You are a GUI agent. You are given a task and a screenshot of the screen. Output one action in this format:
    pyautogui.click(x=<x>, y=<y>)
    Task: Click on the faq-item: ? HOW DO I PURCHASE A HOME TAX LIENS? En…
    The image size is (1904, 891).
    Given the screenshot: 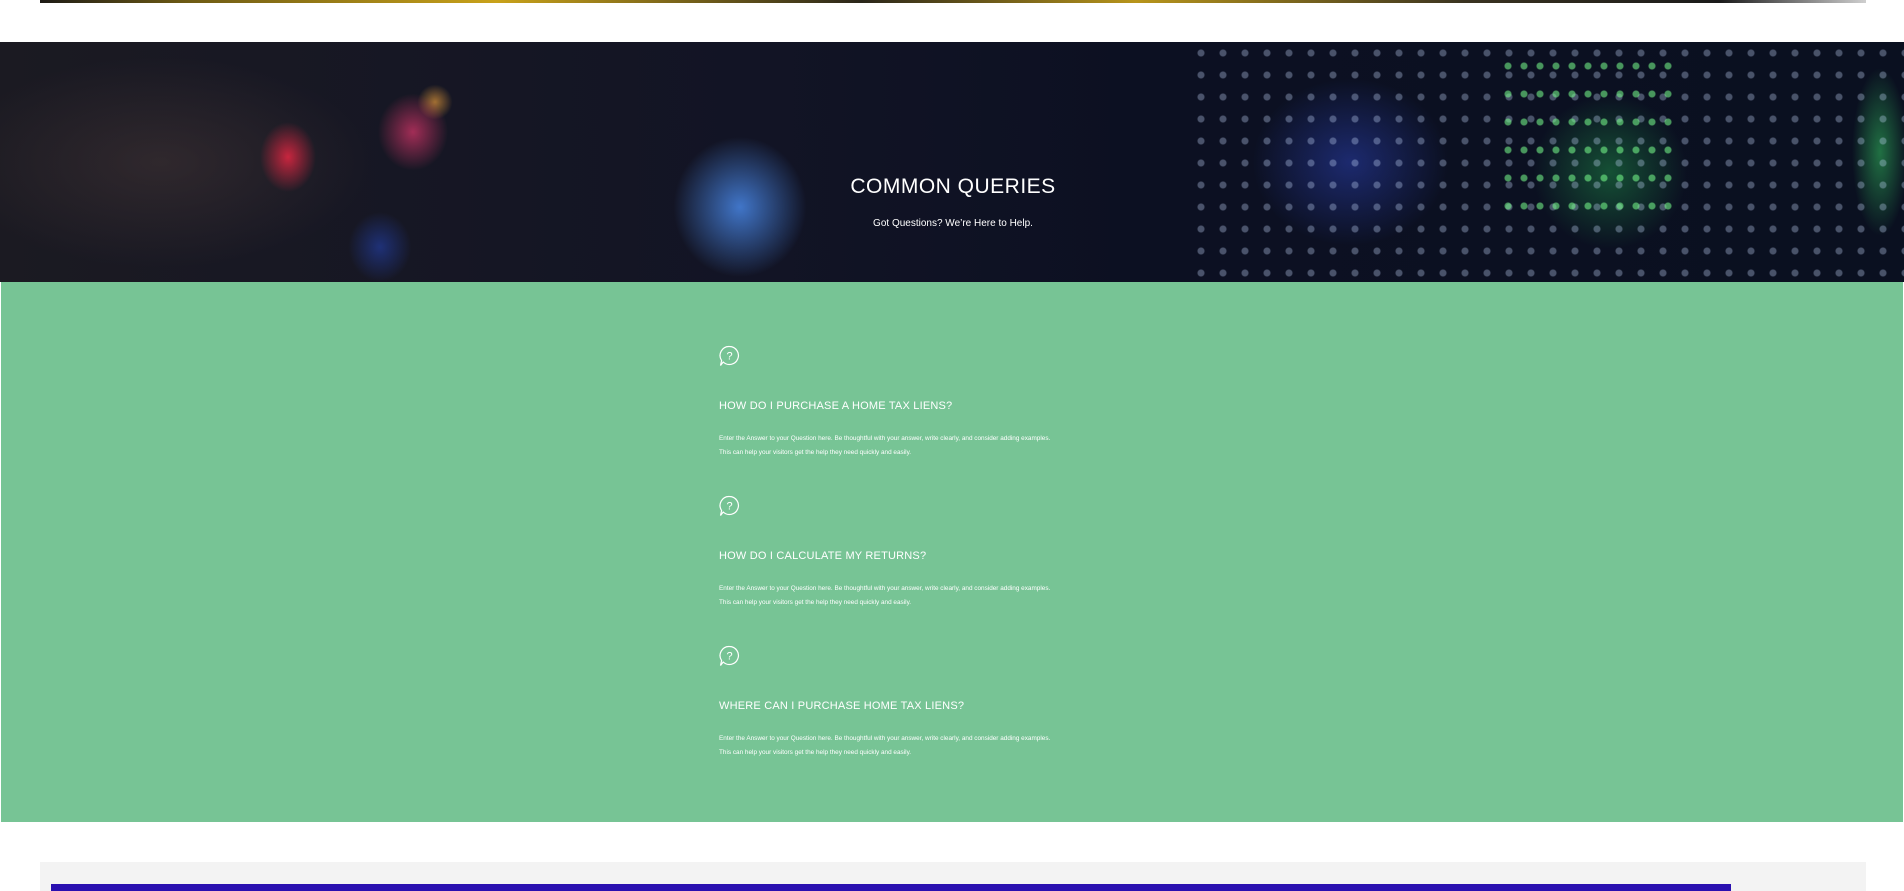 What is the action you would take?
    pyautogui.click(x=929, y=400)
    